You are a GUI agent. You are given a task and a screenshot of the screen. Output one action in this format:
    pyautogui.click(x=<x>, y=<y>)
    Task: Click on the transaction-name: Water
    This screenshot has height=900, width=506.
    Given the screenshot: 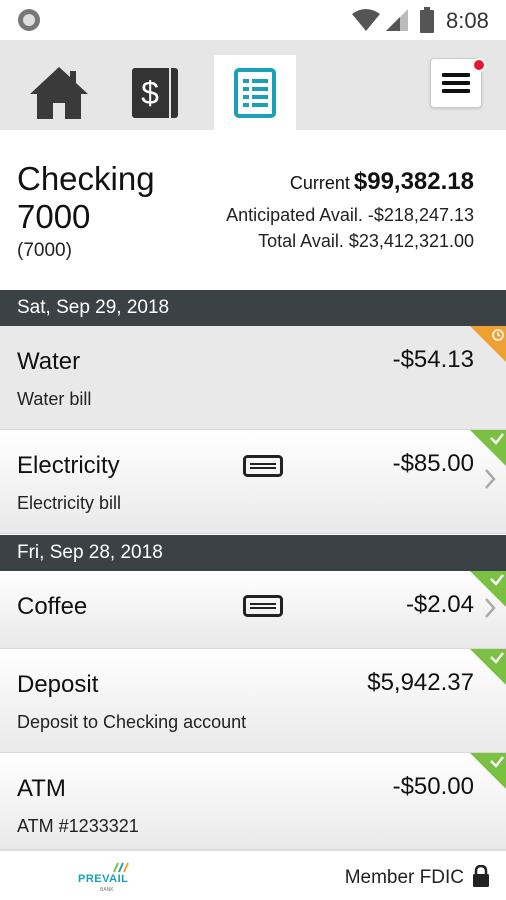 What is the action you would take?
    pyautogui.click(x=49, y=361)
    